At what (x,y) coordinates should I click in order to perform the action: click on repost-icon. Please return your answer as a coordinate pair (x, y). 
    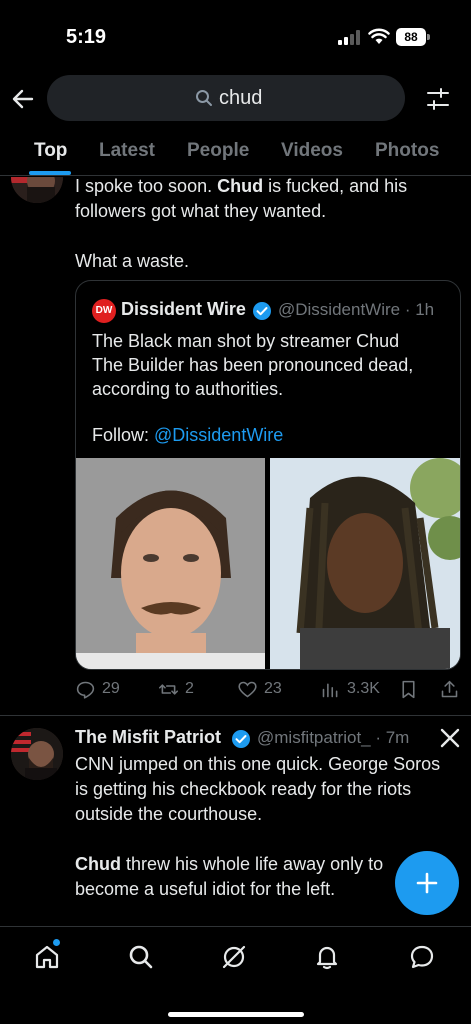
    Looking at the image, I should click on (168, 689).